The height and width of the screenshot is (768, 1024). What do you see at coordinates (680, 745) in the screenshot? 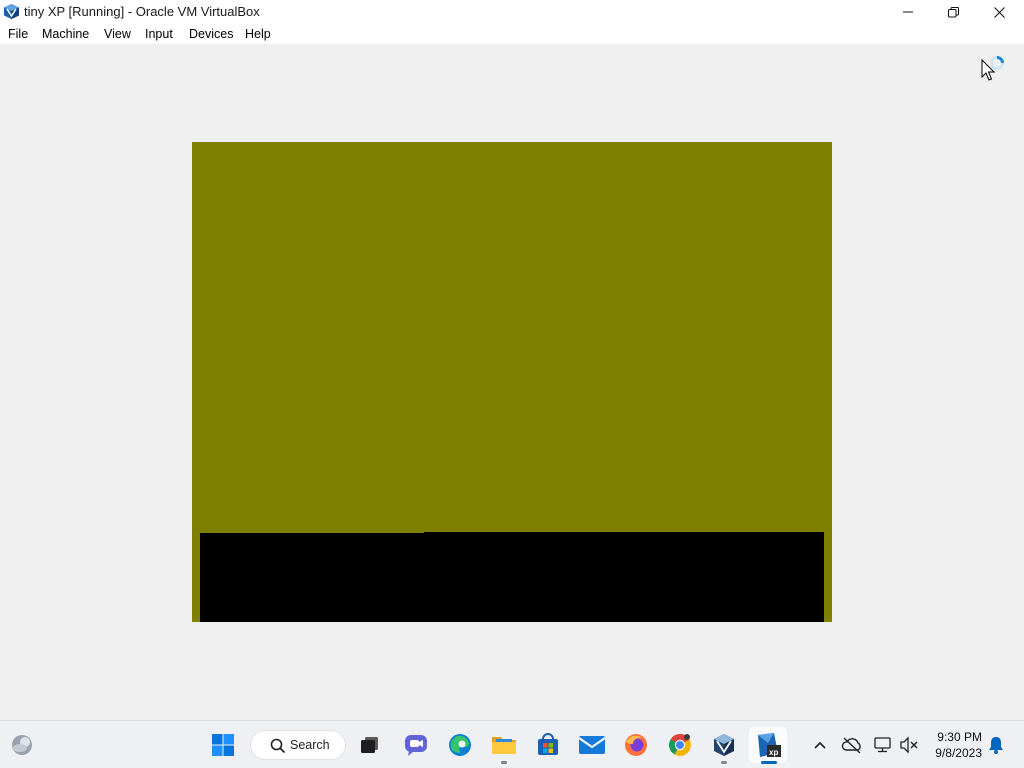
I see `chrome-icon` at bounding box center [680, 745].